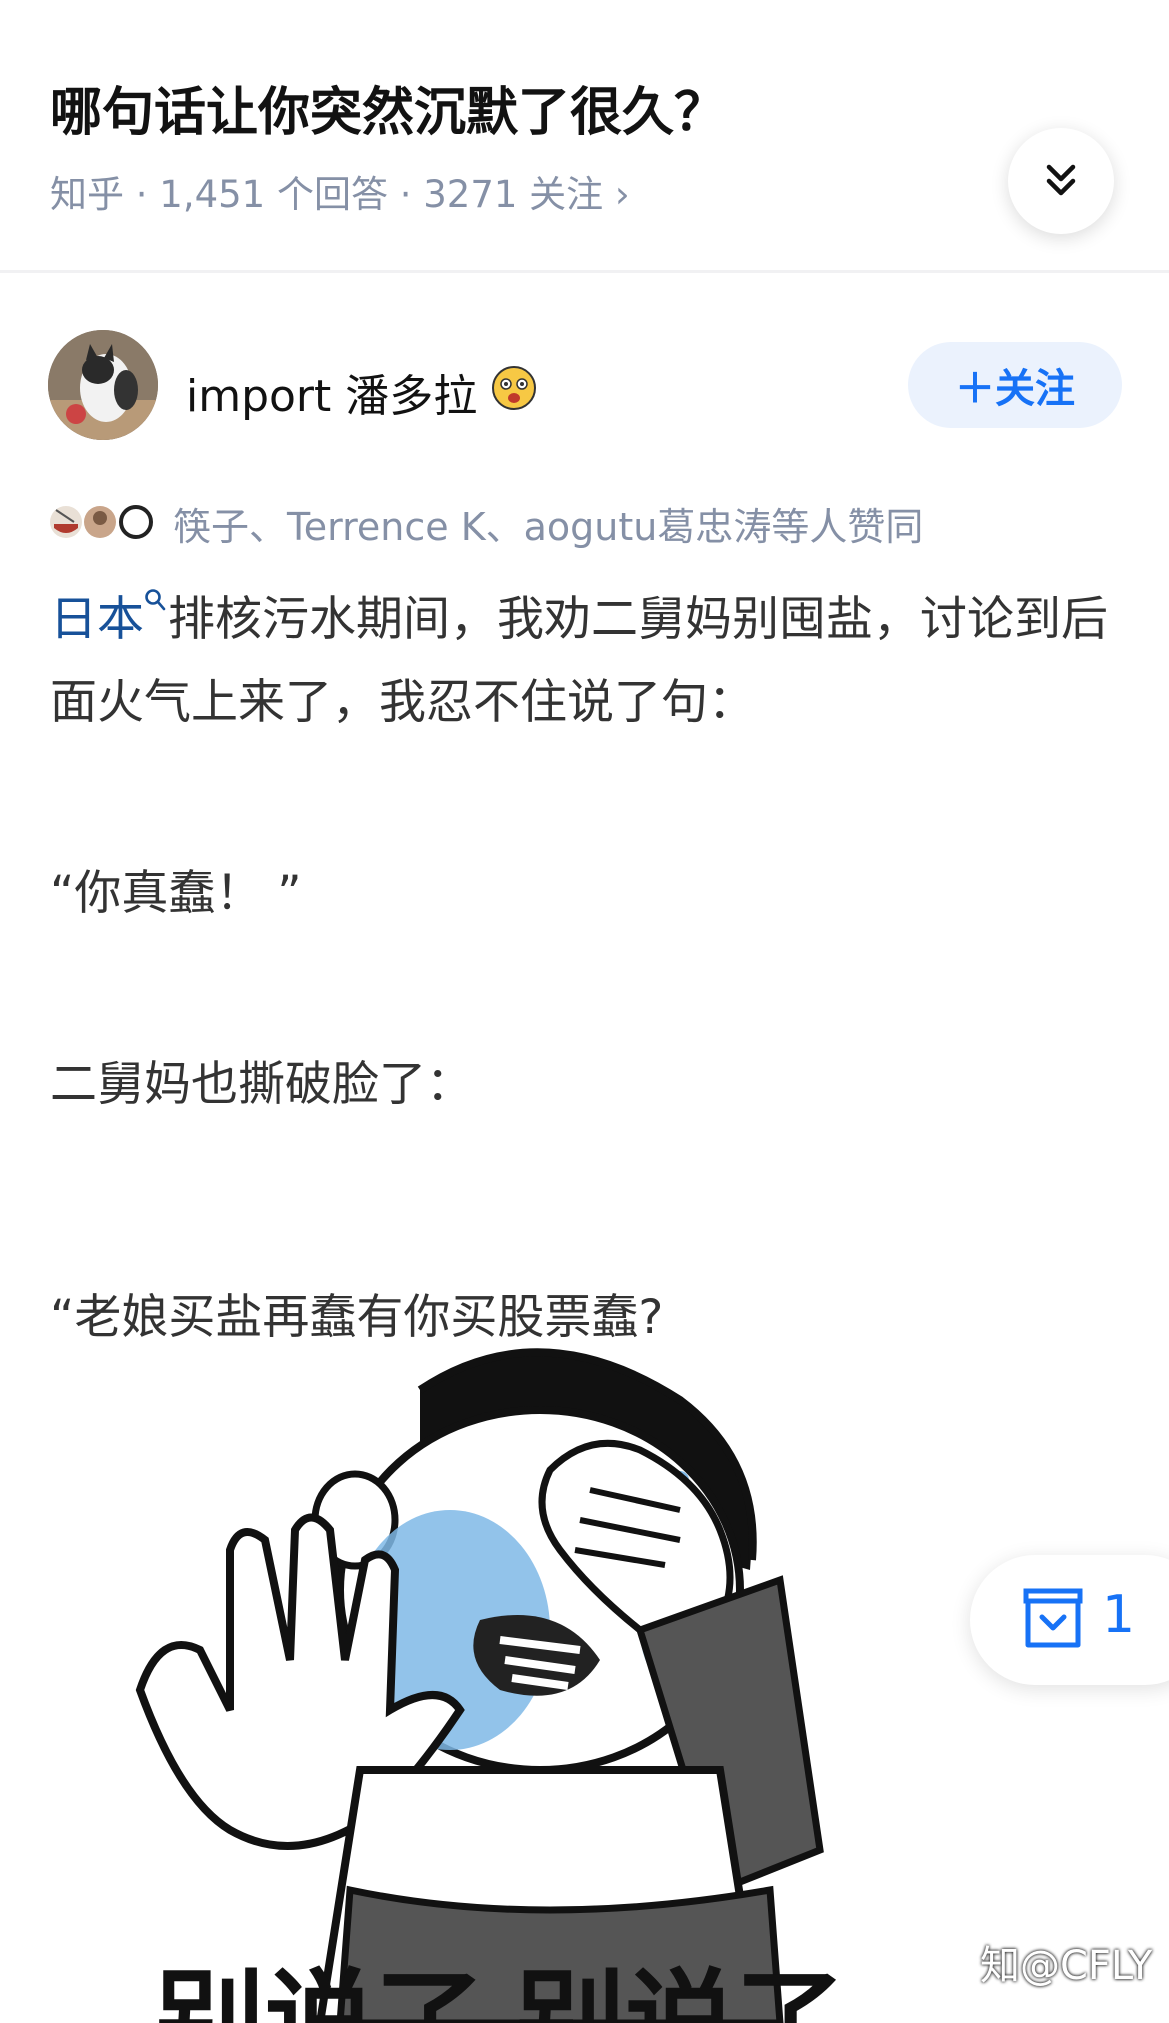  Describe the element at coordinates (1015, 385) in the screenshot. I see `follow-button: ＋关注` at that location.